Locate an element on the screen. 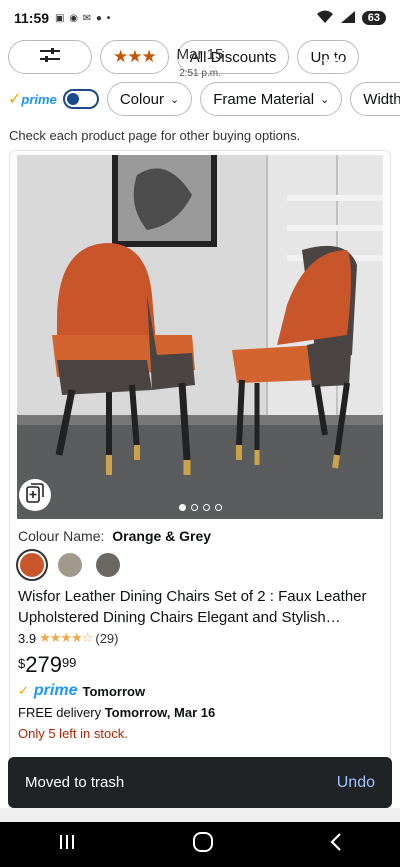  product-price: $ 279 99 is located at coordinates (47, 665).